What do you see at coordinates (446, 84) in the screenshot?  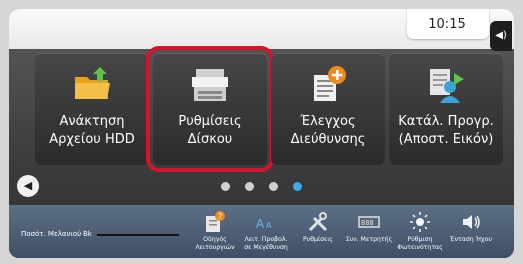 I see `program-list-icon` at bounding box center [446, 84].